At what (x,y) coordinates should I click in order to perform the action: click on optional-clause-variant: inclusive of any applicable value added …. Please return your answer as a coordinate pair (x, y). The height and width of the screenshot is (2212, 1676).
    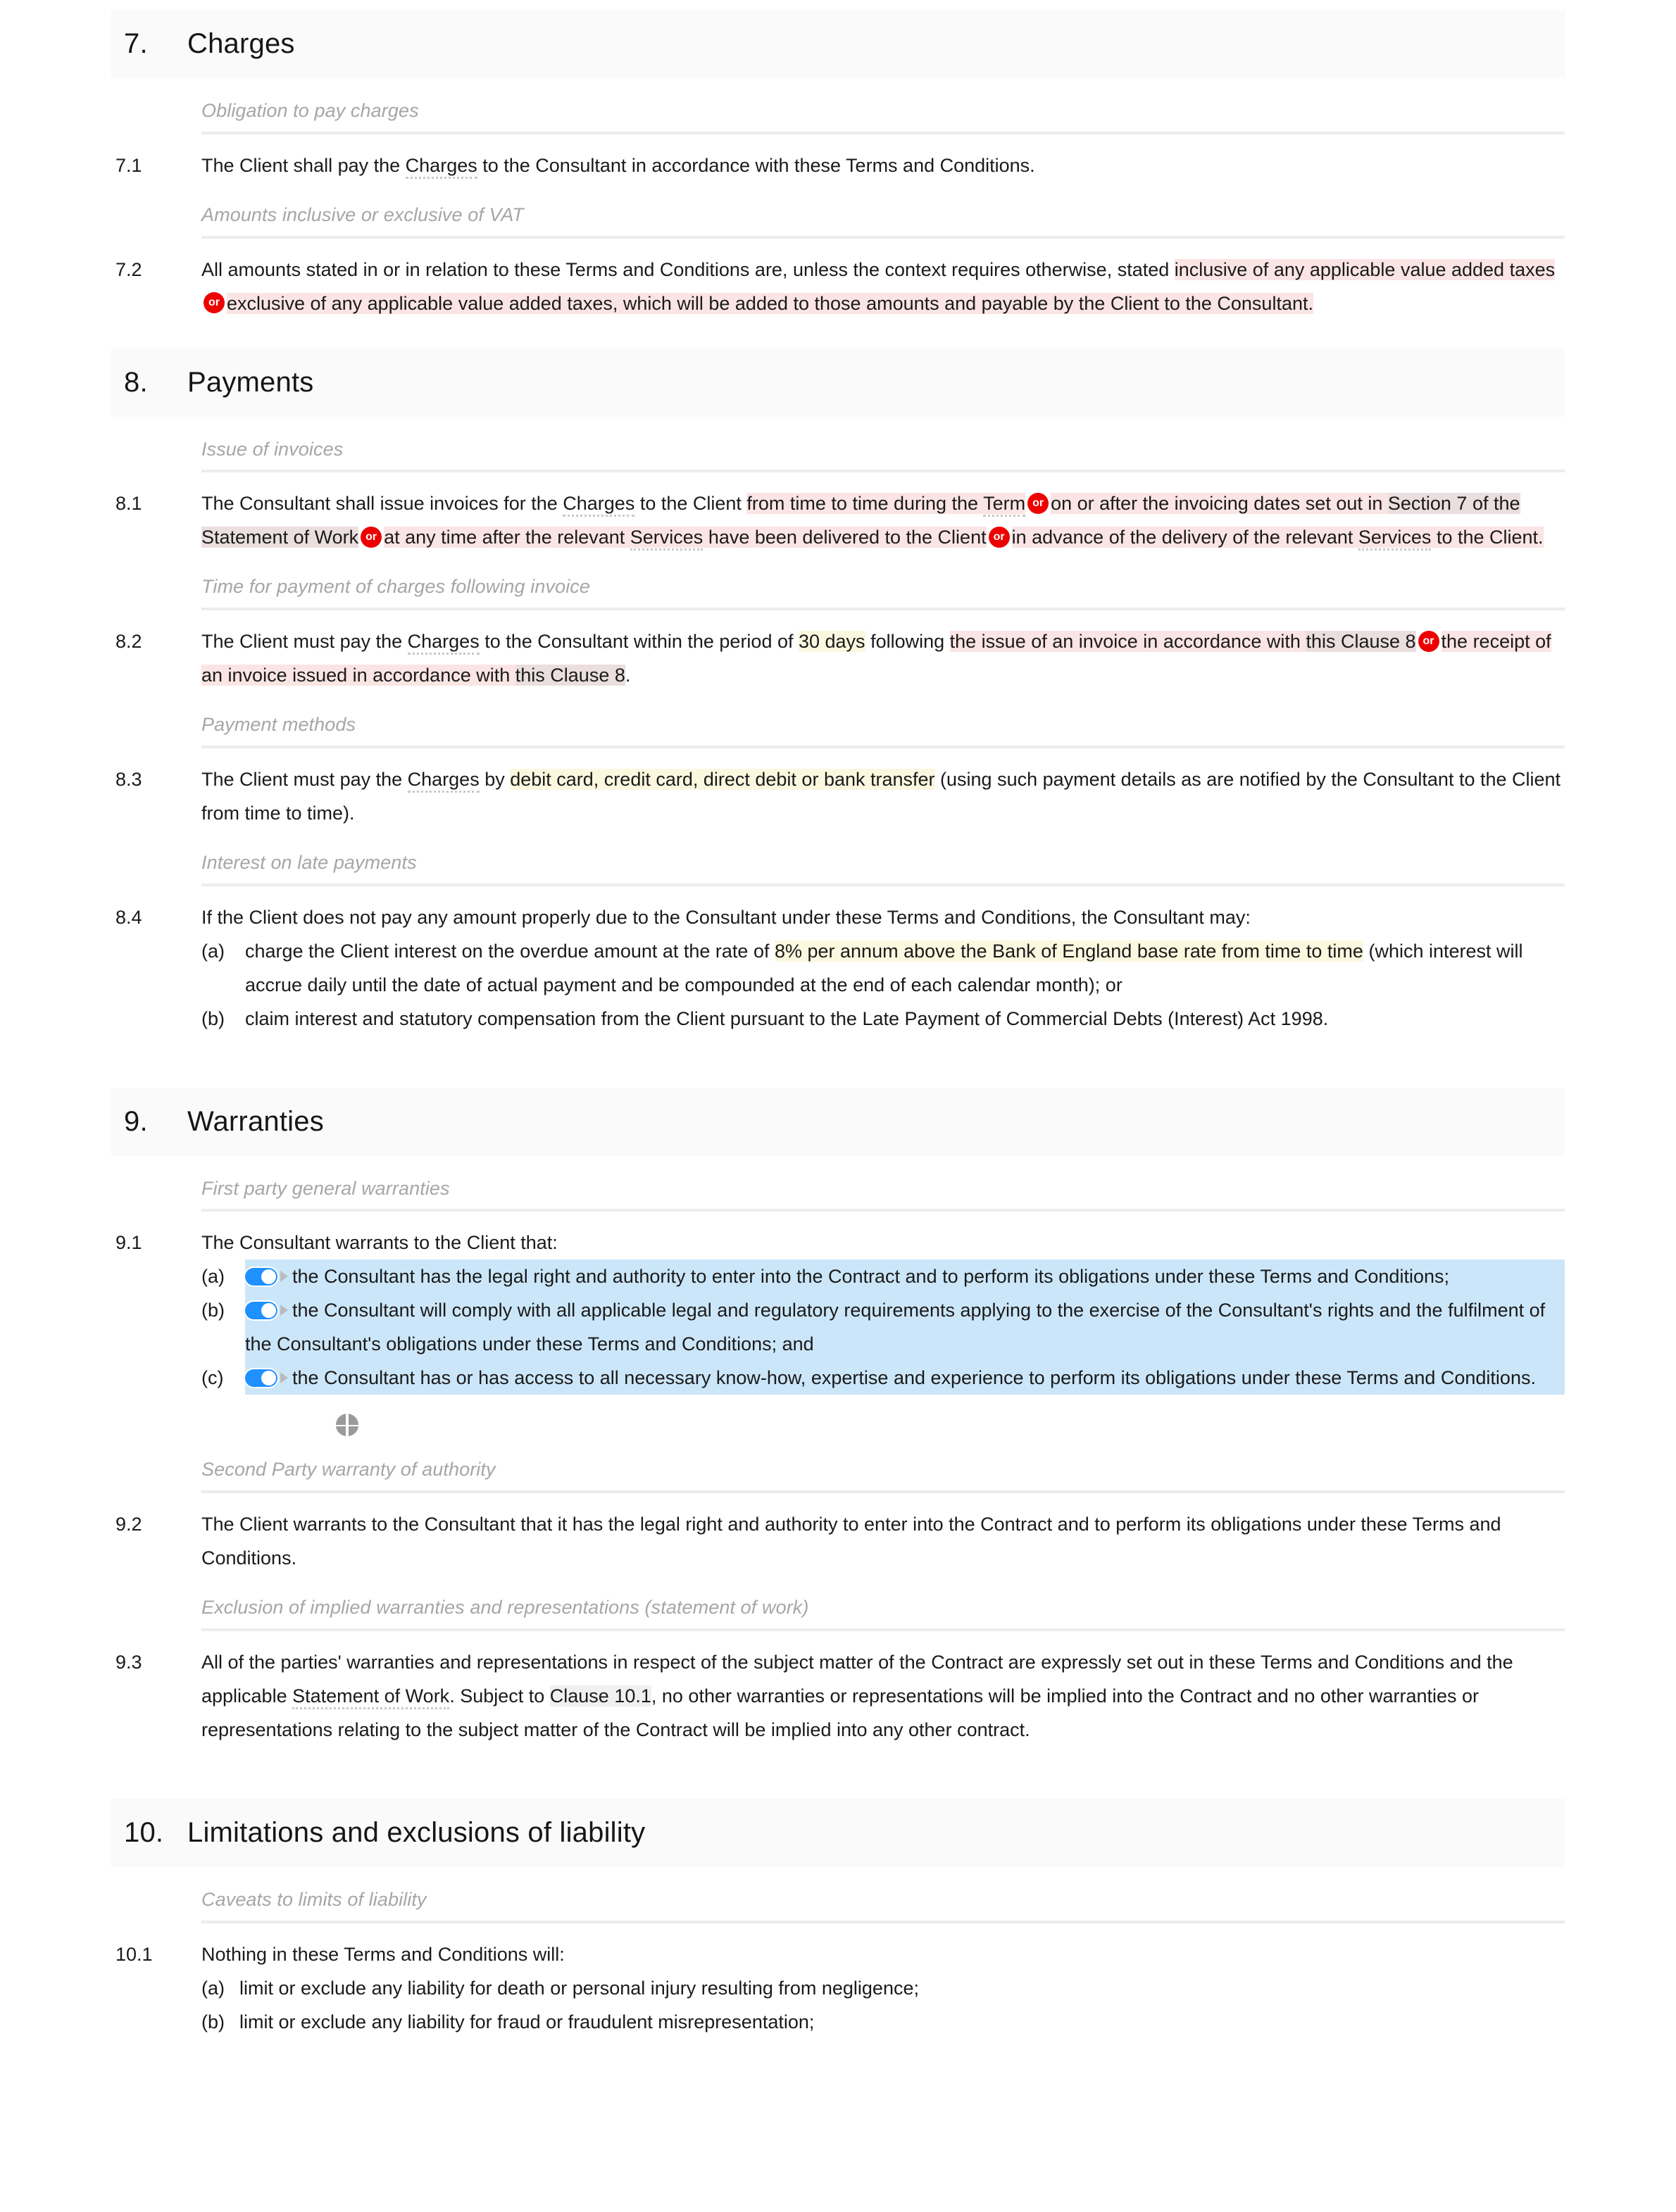
    Looking at the image, I should click on (1365, 269).